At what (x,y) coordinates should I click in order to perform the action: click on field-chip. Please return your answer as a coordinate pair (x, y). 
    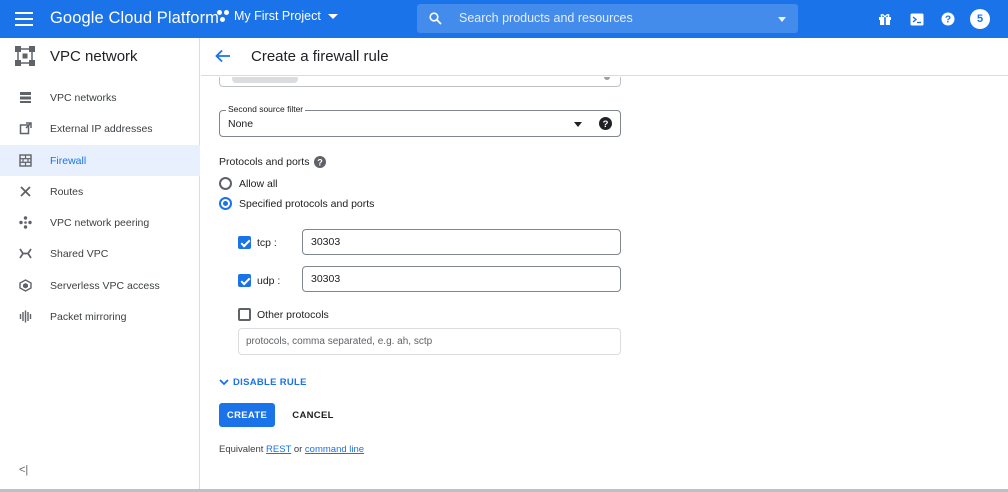
    Looking at the image, I should click on (265, 80).